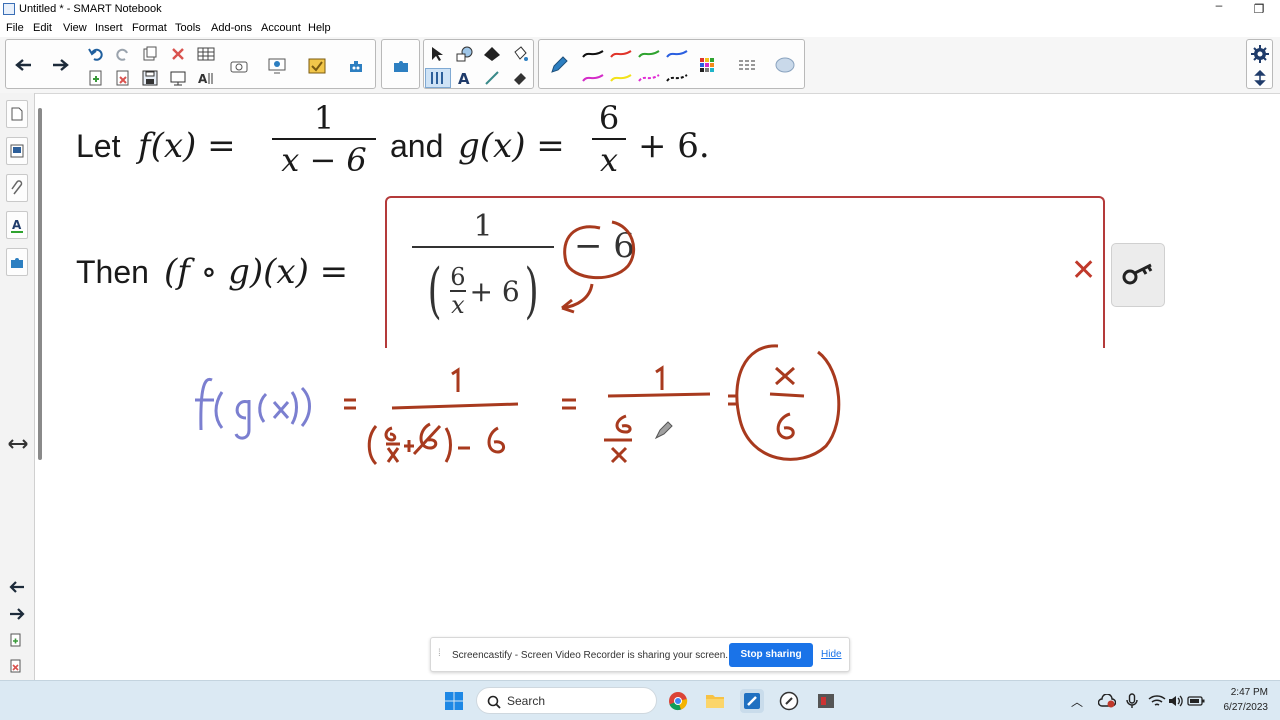 This screenshot has height=720, width=1280. Describe the element at coordinates (253, 408) in the screenshot. I see `ink-fgx` at that location.